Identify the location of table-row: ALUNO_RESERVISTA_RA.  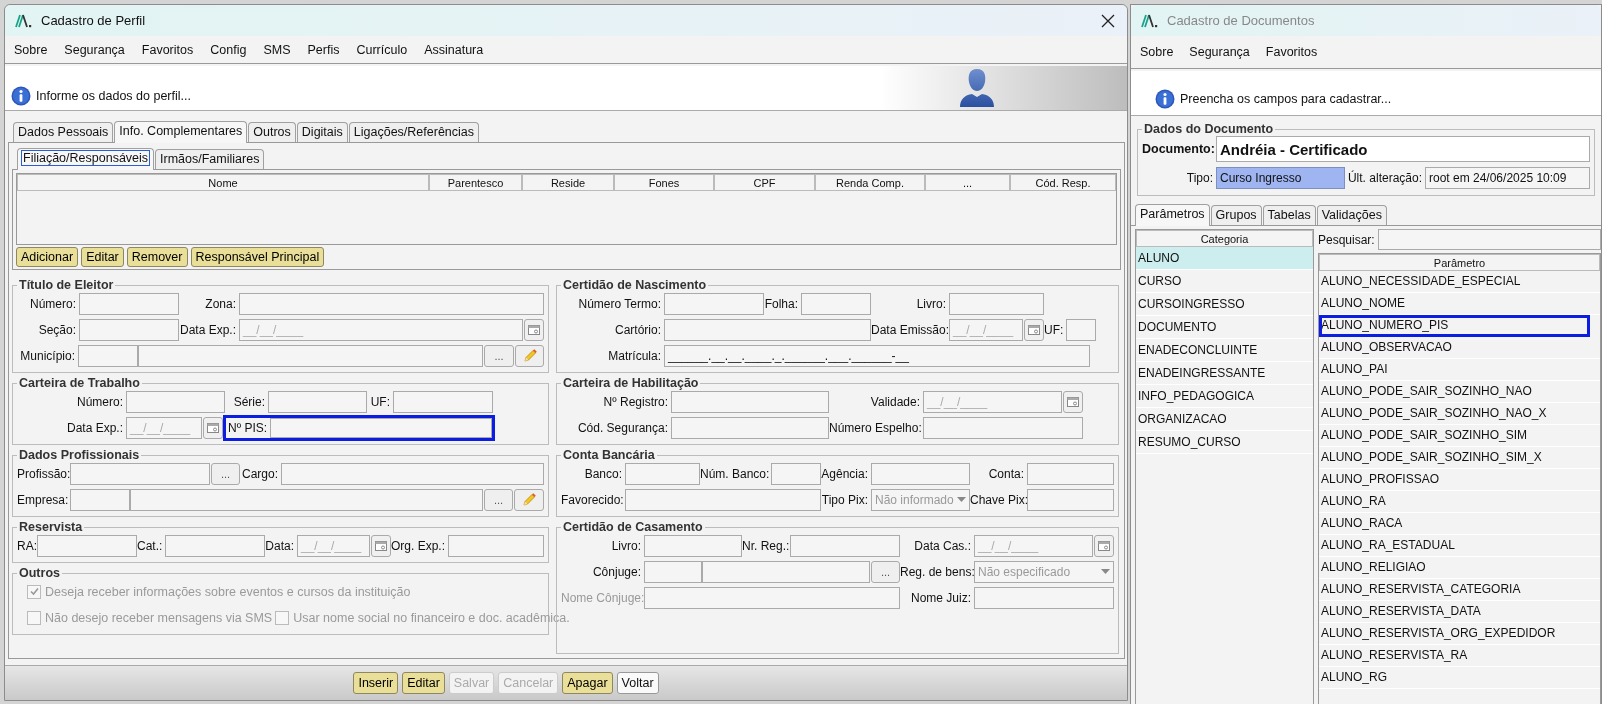
(1459, 656).